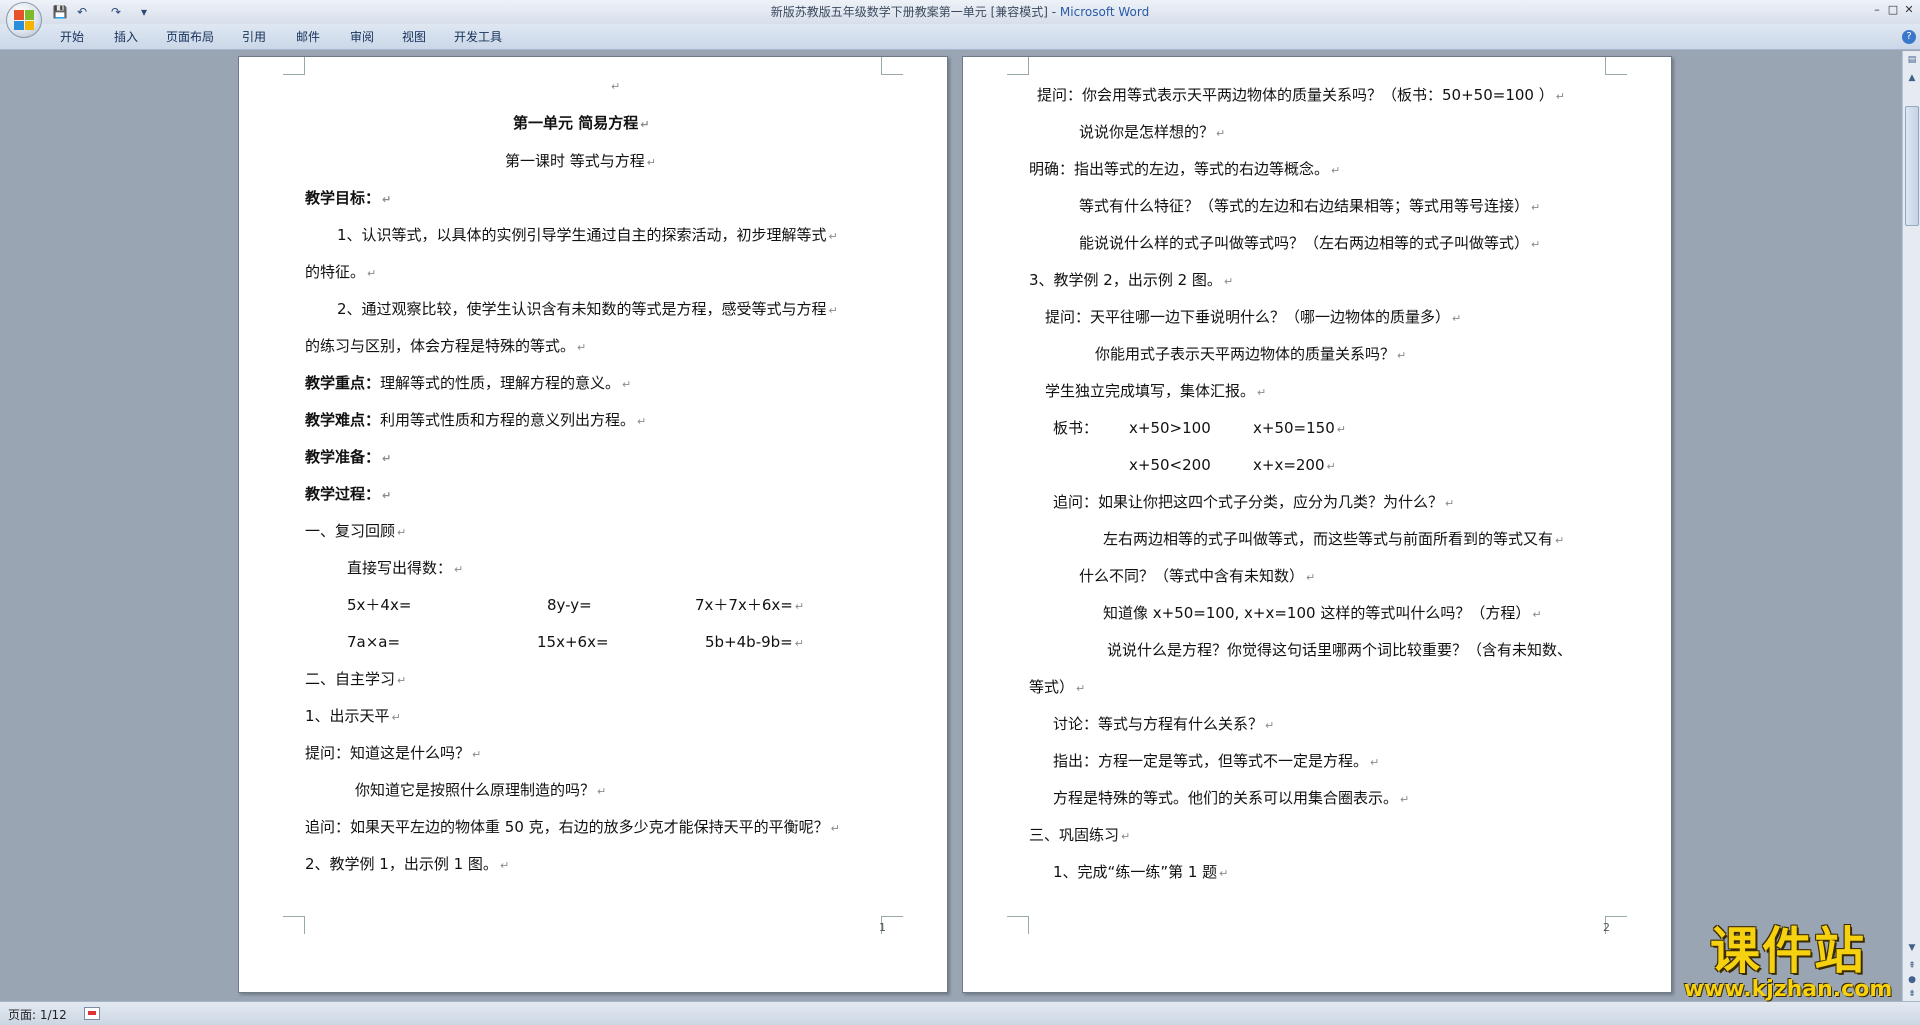  Describe the element at coordinates (190, 37) in the screenshot. I see `tab-page-layout: 页面布局` at that location.